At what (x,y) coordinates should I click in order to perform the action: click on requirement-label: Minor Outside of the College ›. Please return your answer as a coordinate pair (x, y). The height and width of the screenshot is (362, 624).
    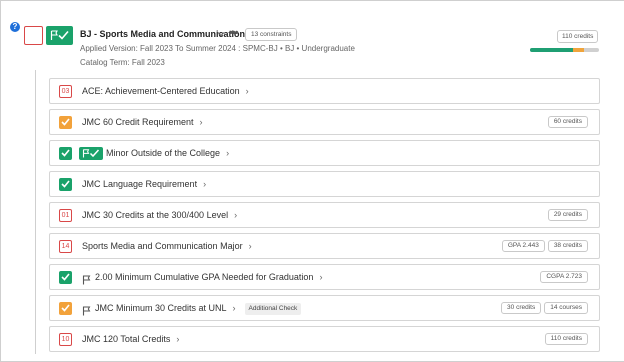
    Looking at the image, I should click on (167, 153).